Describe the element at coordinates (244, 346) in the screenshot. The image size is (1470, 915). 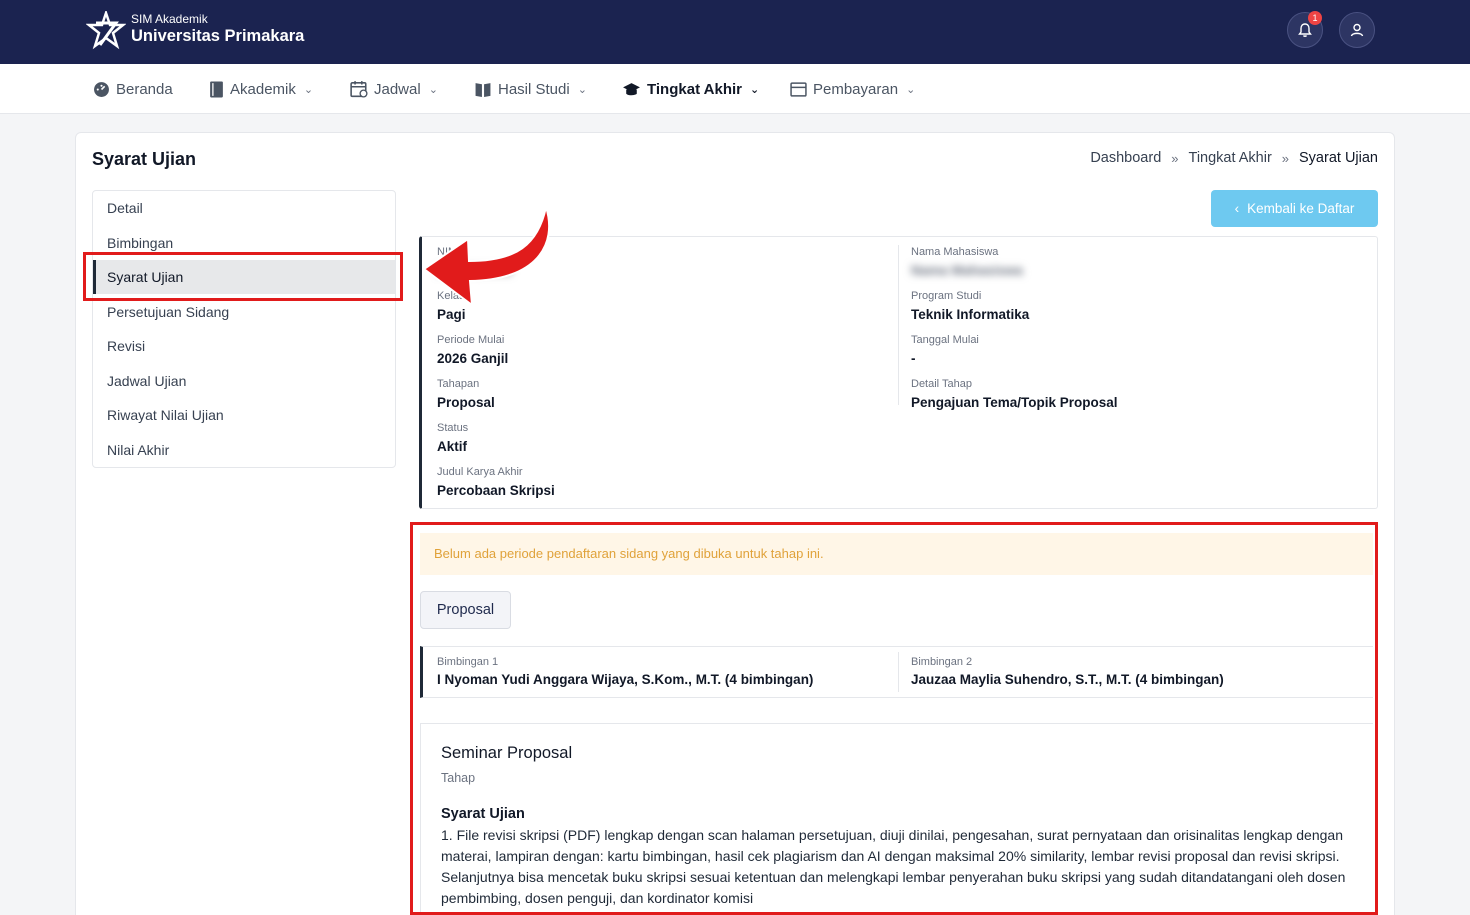
I see `side-item-revisi: Revisi` at that location.